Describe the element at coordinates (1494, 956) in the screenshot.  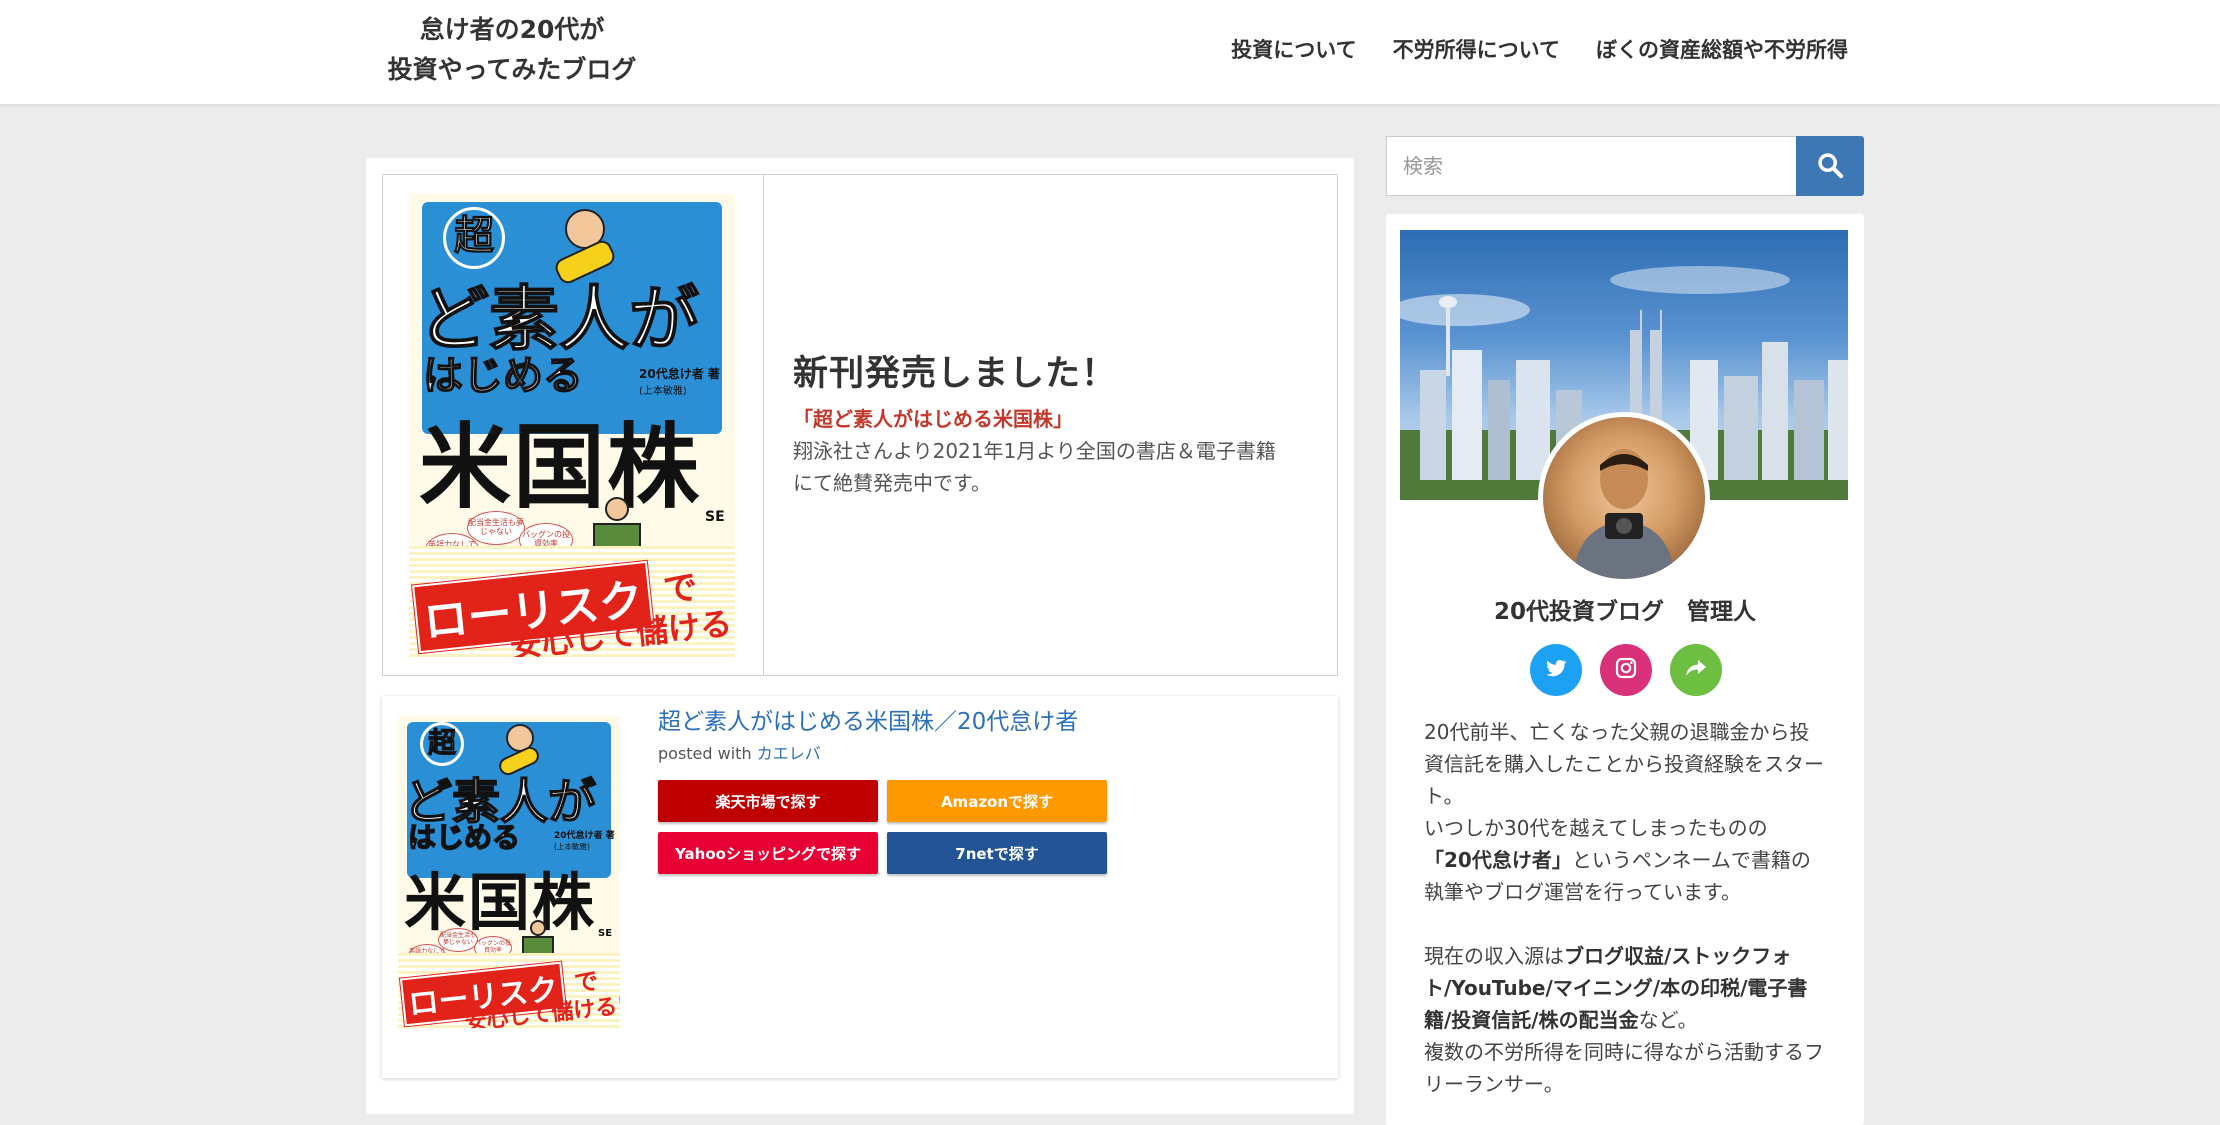
I see `bio-income-prefix: 現在の収入源は` at that location.